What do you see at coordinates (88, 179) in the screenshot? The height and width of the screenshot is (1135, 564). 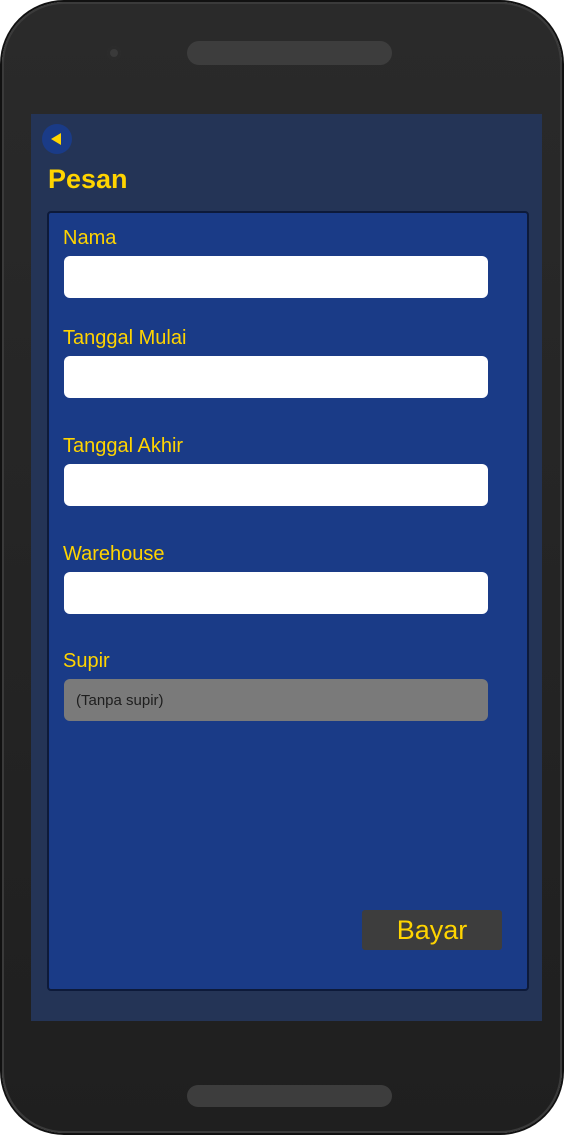 I see `page-title: Pesan` at bounding box center [88, 179].